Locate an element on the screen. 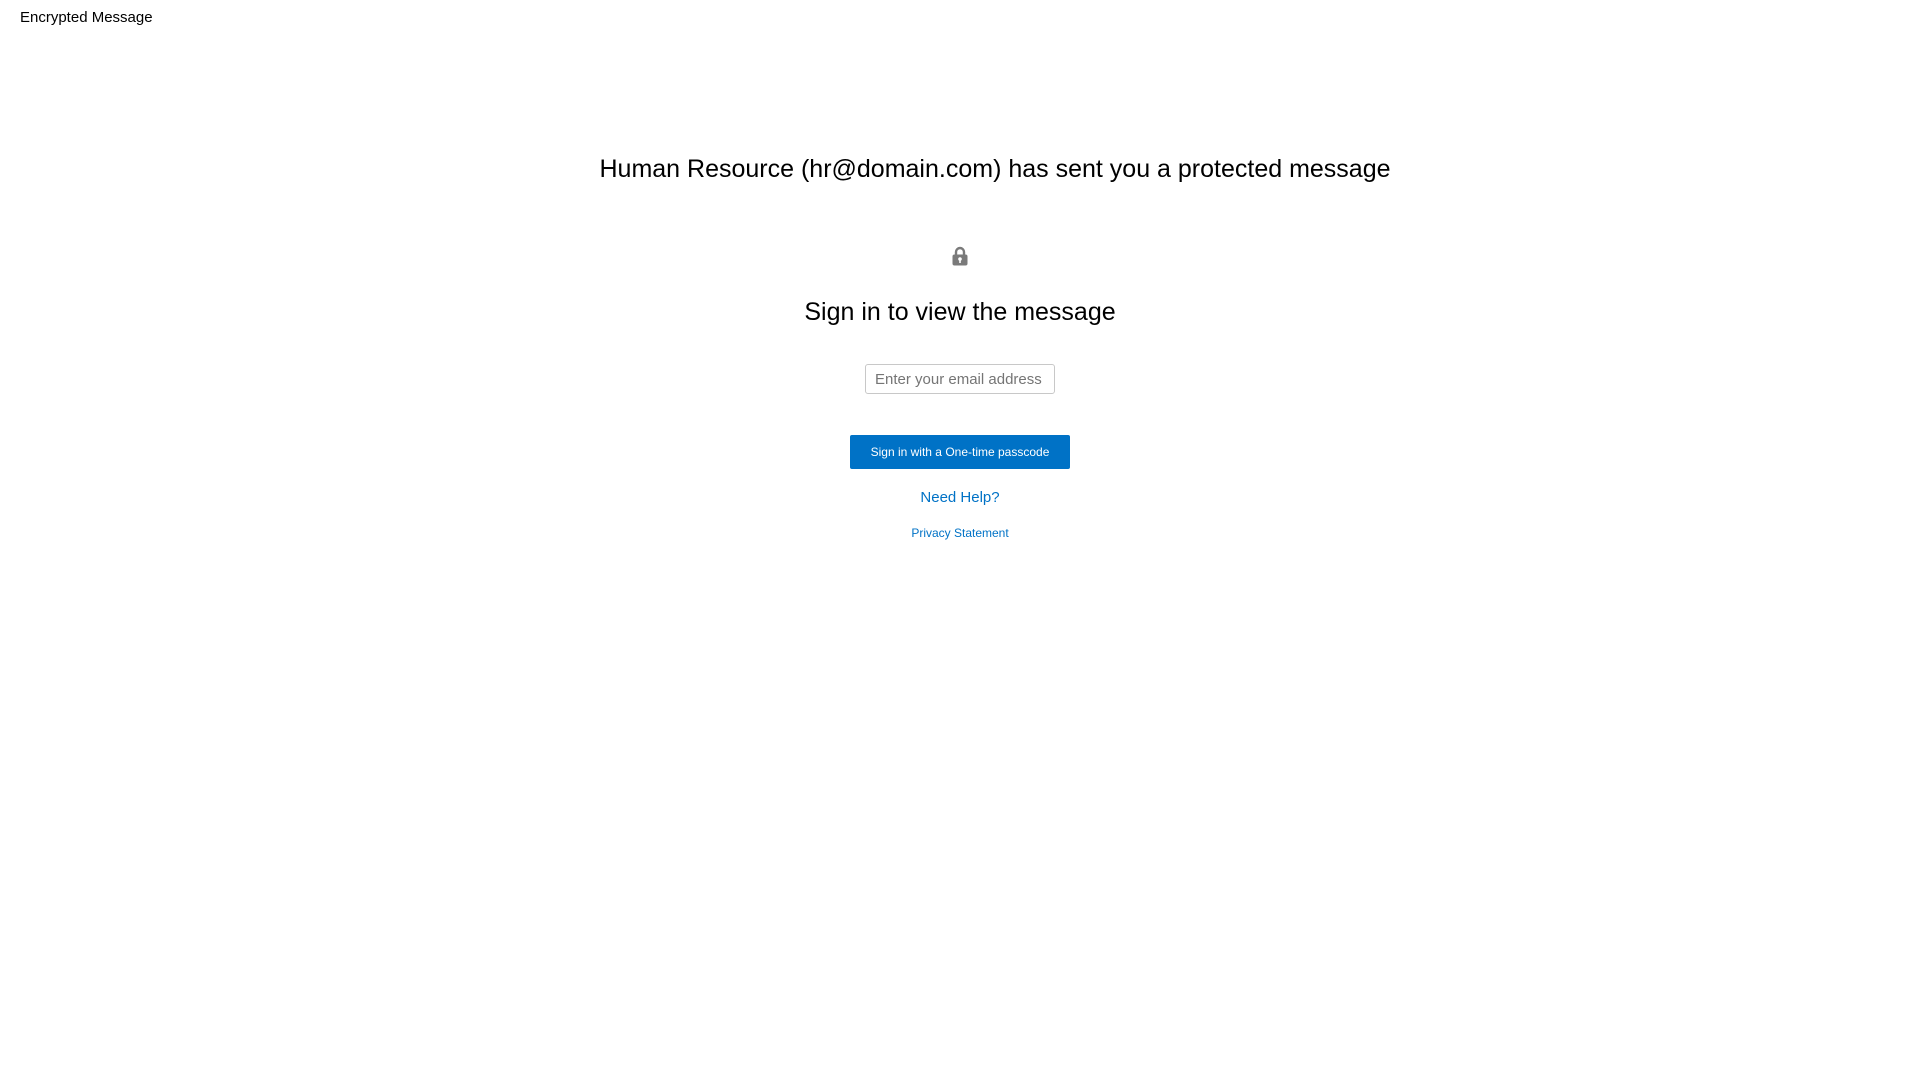  signin-one-time-passcode-button: Sign in with a One-time passcode is located at coordinates (960, 452).